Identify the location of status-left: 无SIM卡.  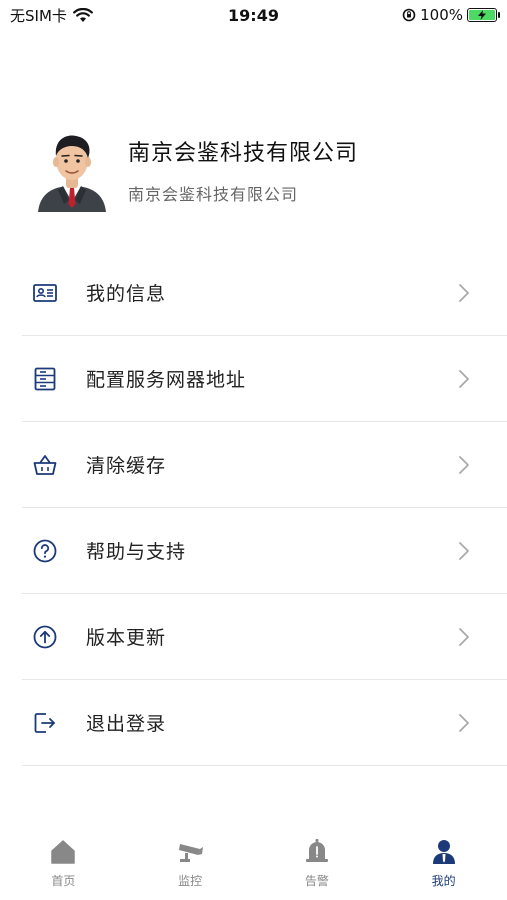
(51, 15).